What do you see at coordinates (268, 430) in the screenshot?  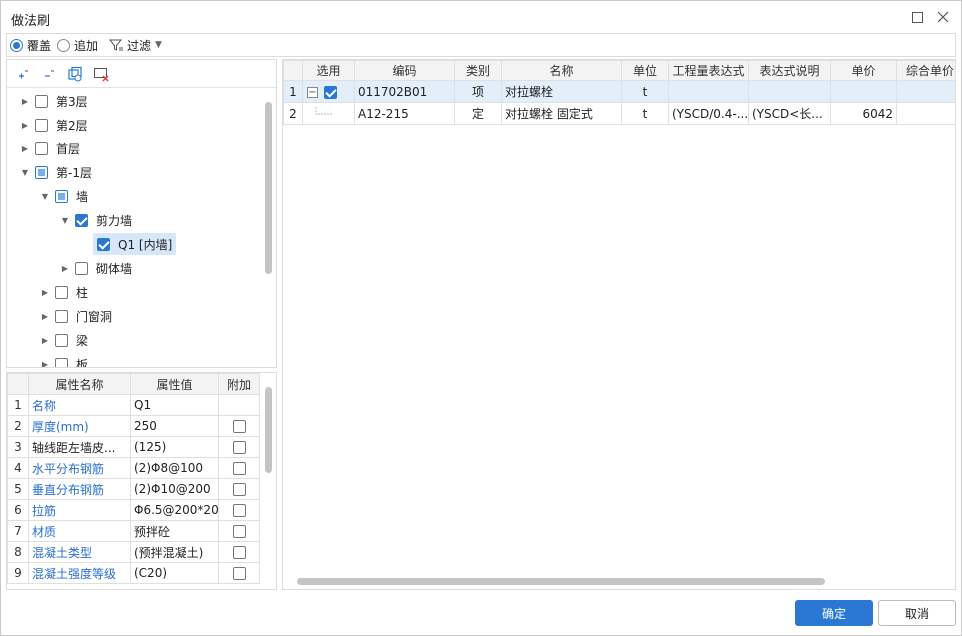 I see `property-scrollbar` at bounding box center [268, 430].